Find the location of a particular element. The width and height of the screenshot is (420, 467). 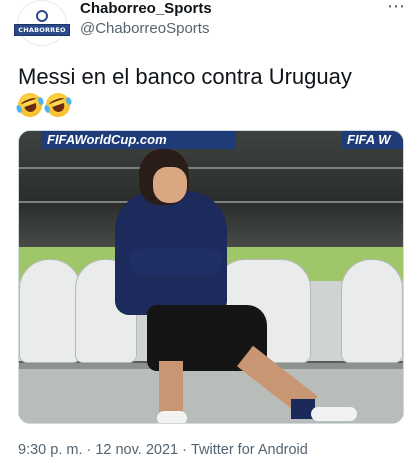

emoji-row is located at coordinates (44, 105).